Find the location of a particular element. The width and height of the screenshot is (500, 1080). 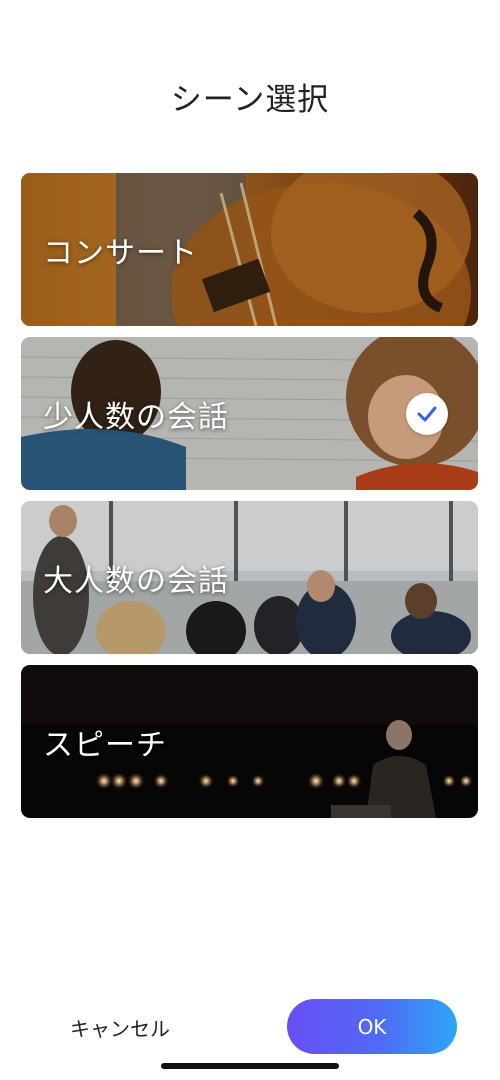

selected-check-badge is located at coordinates (427, 413).